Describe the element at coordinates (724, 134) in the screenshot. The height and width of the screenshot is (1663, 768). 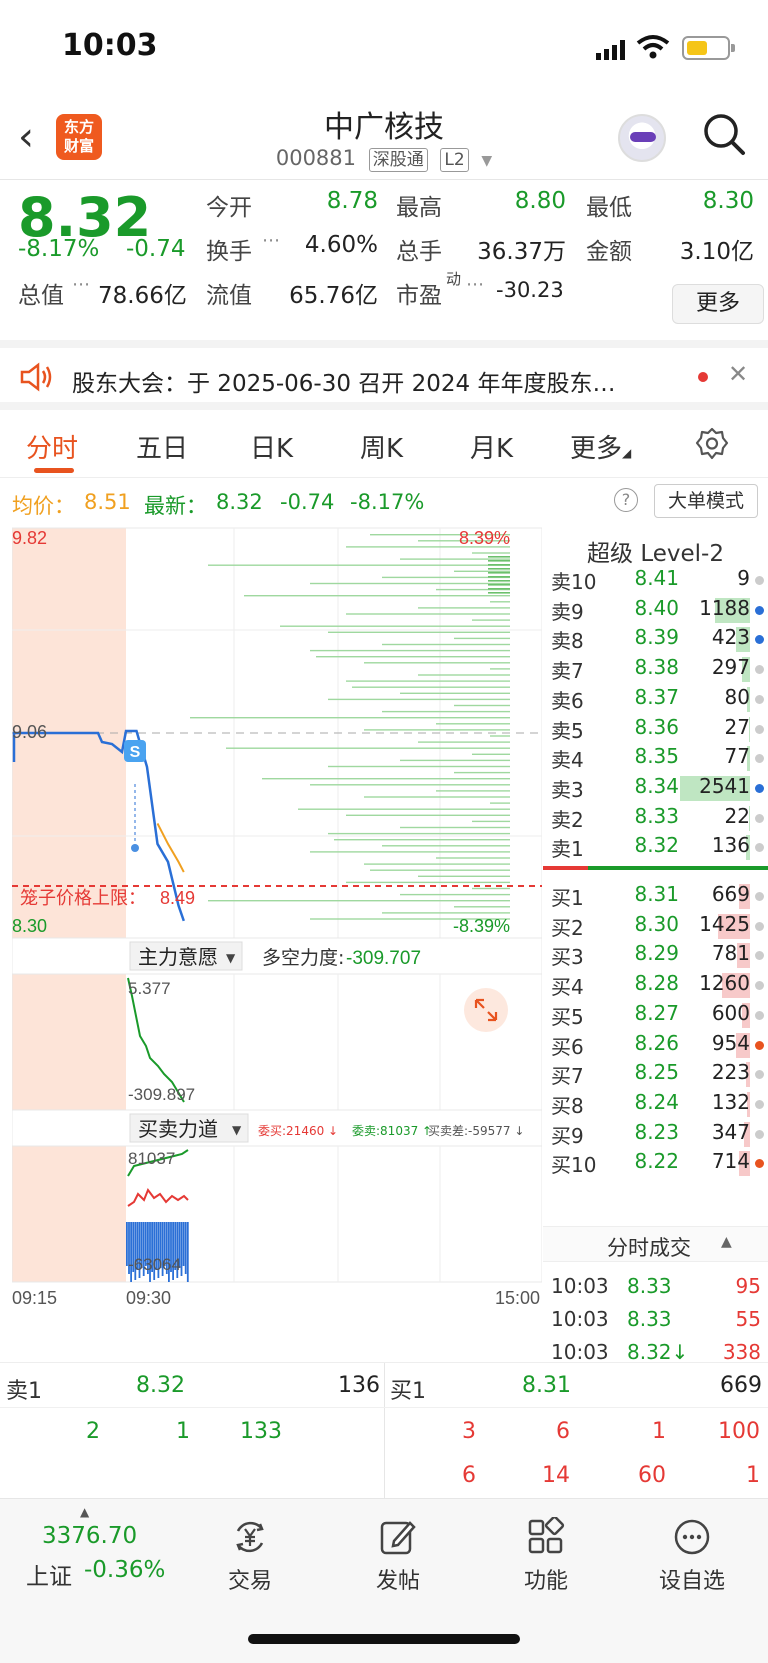
I see `search-icon` at that location.